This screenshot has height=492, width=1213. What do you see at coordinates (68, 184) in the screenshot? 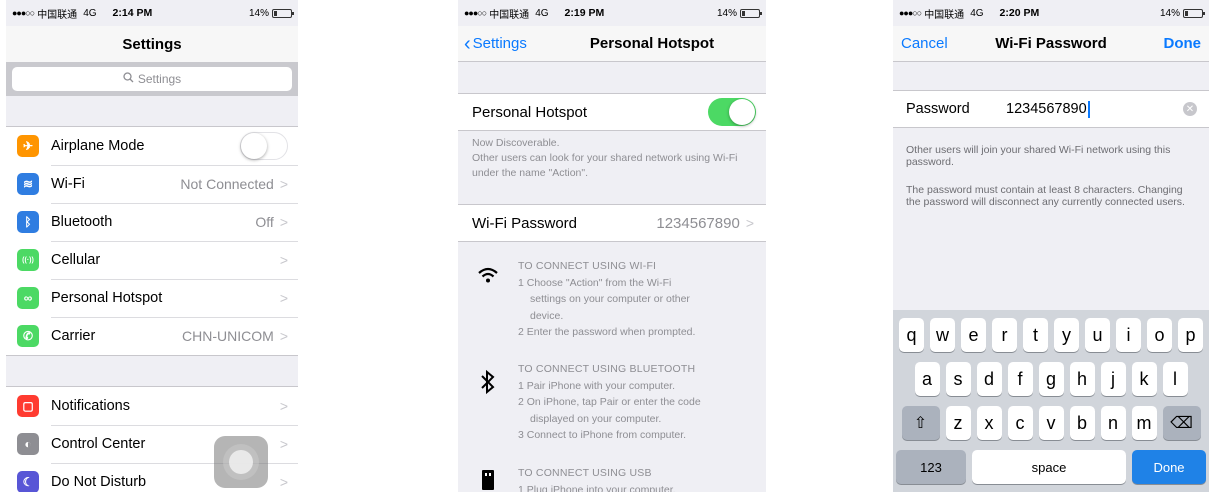
I see `settings-row-label: Wi-Fi` at bounding box center [68, 184].